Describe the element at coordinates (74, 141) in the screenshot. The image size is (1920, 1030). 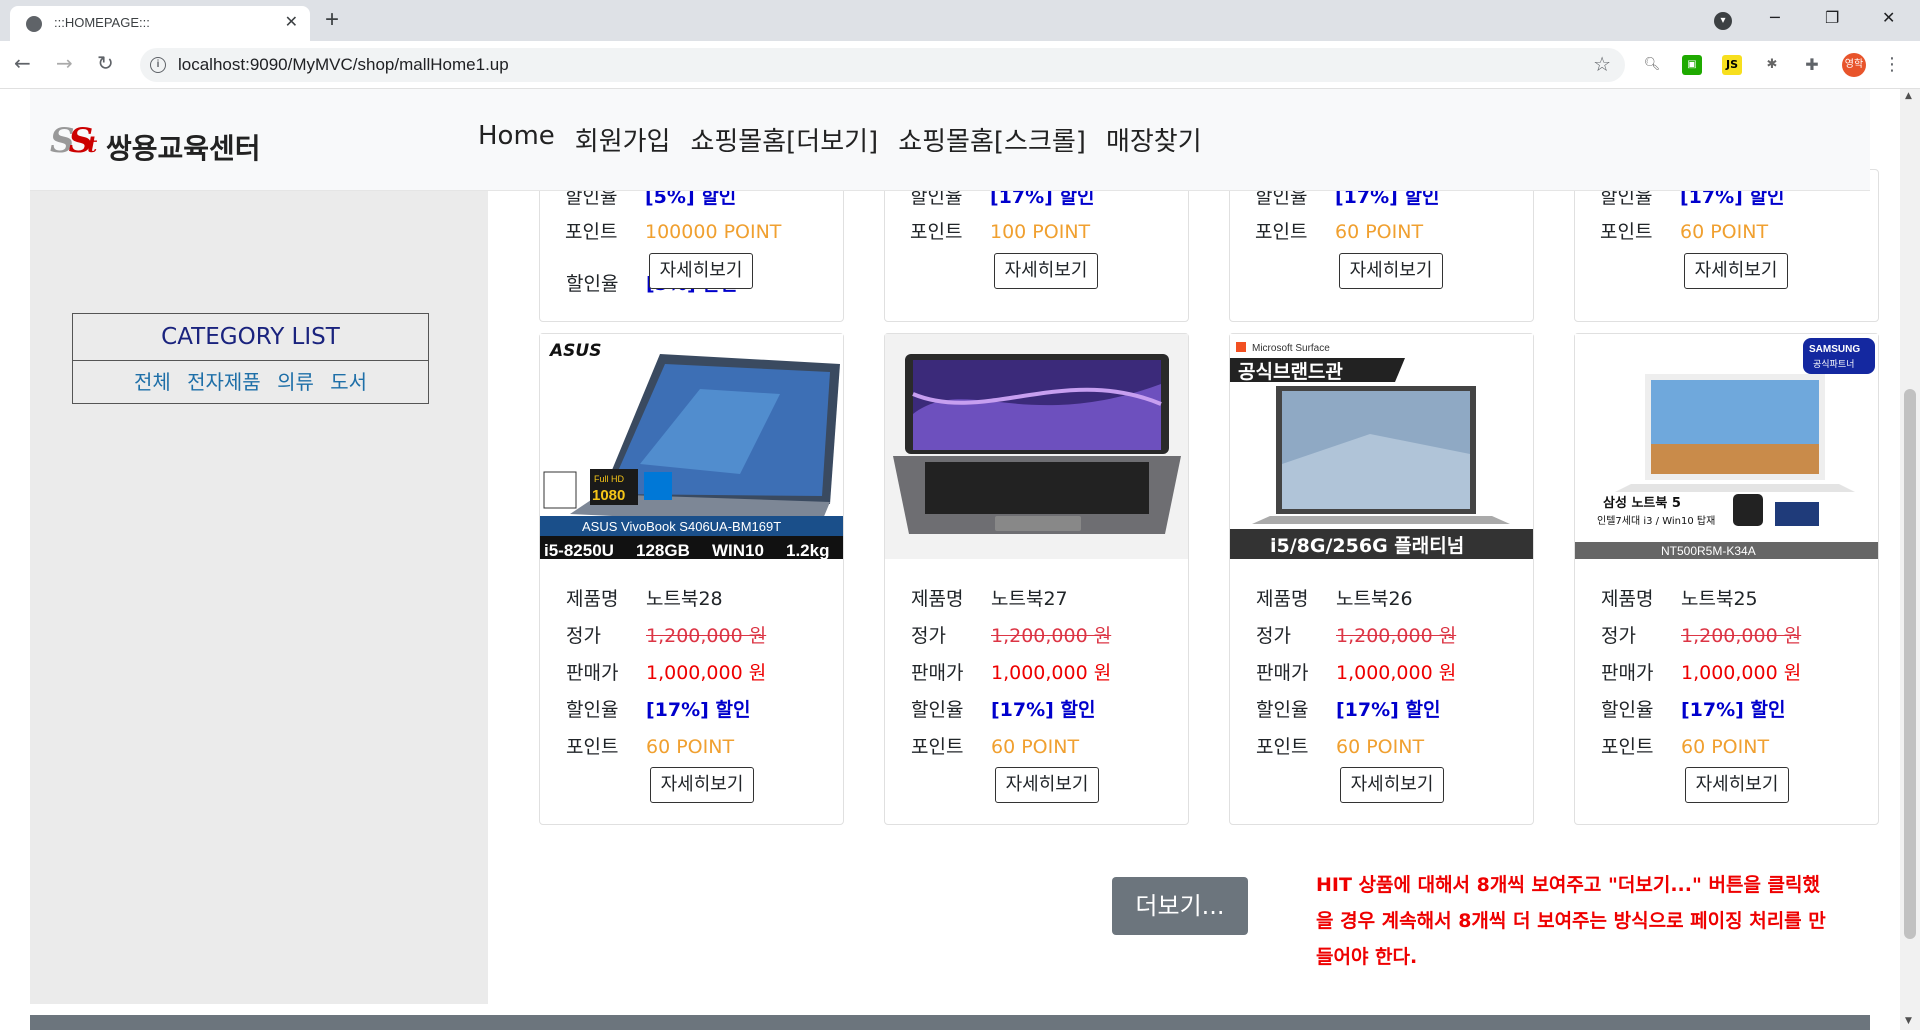
I see `logo-mark: SSt` at that location.